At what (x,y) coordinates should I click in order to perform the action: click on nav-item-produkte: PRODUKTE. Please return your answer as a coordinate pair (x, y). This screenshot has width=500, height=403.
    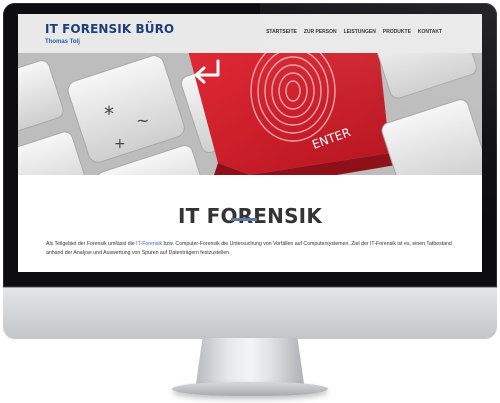
    Looking at the image, I should click on (397, 32).